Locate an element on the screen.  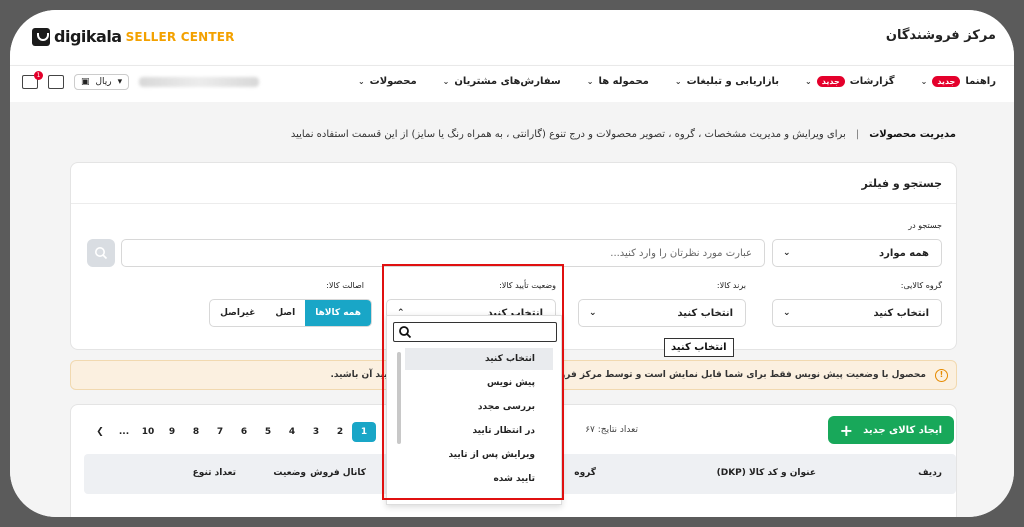
nav-item-marketing: بازاریابی و تبلیغات ⌄ is located at coordinates (727, 81).